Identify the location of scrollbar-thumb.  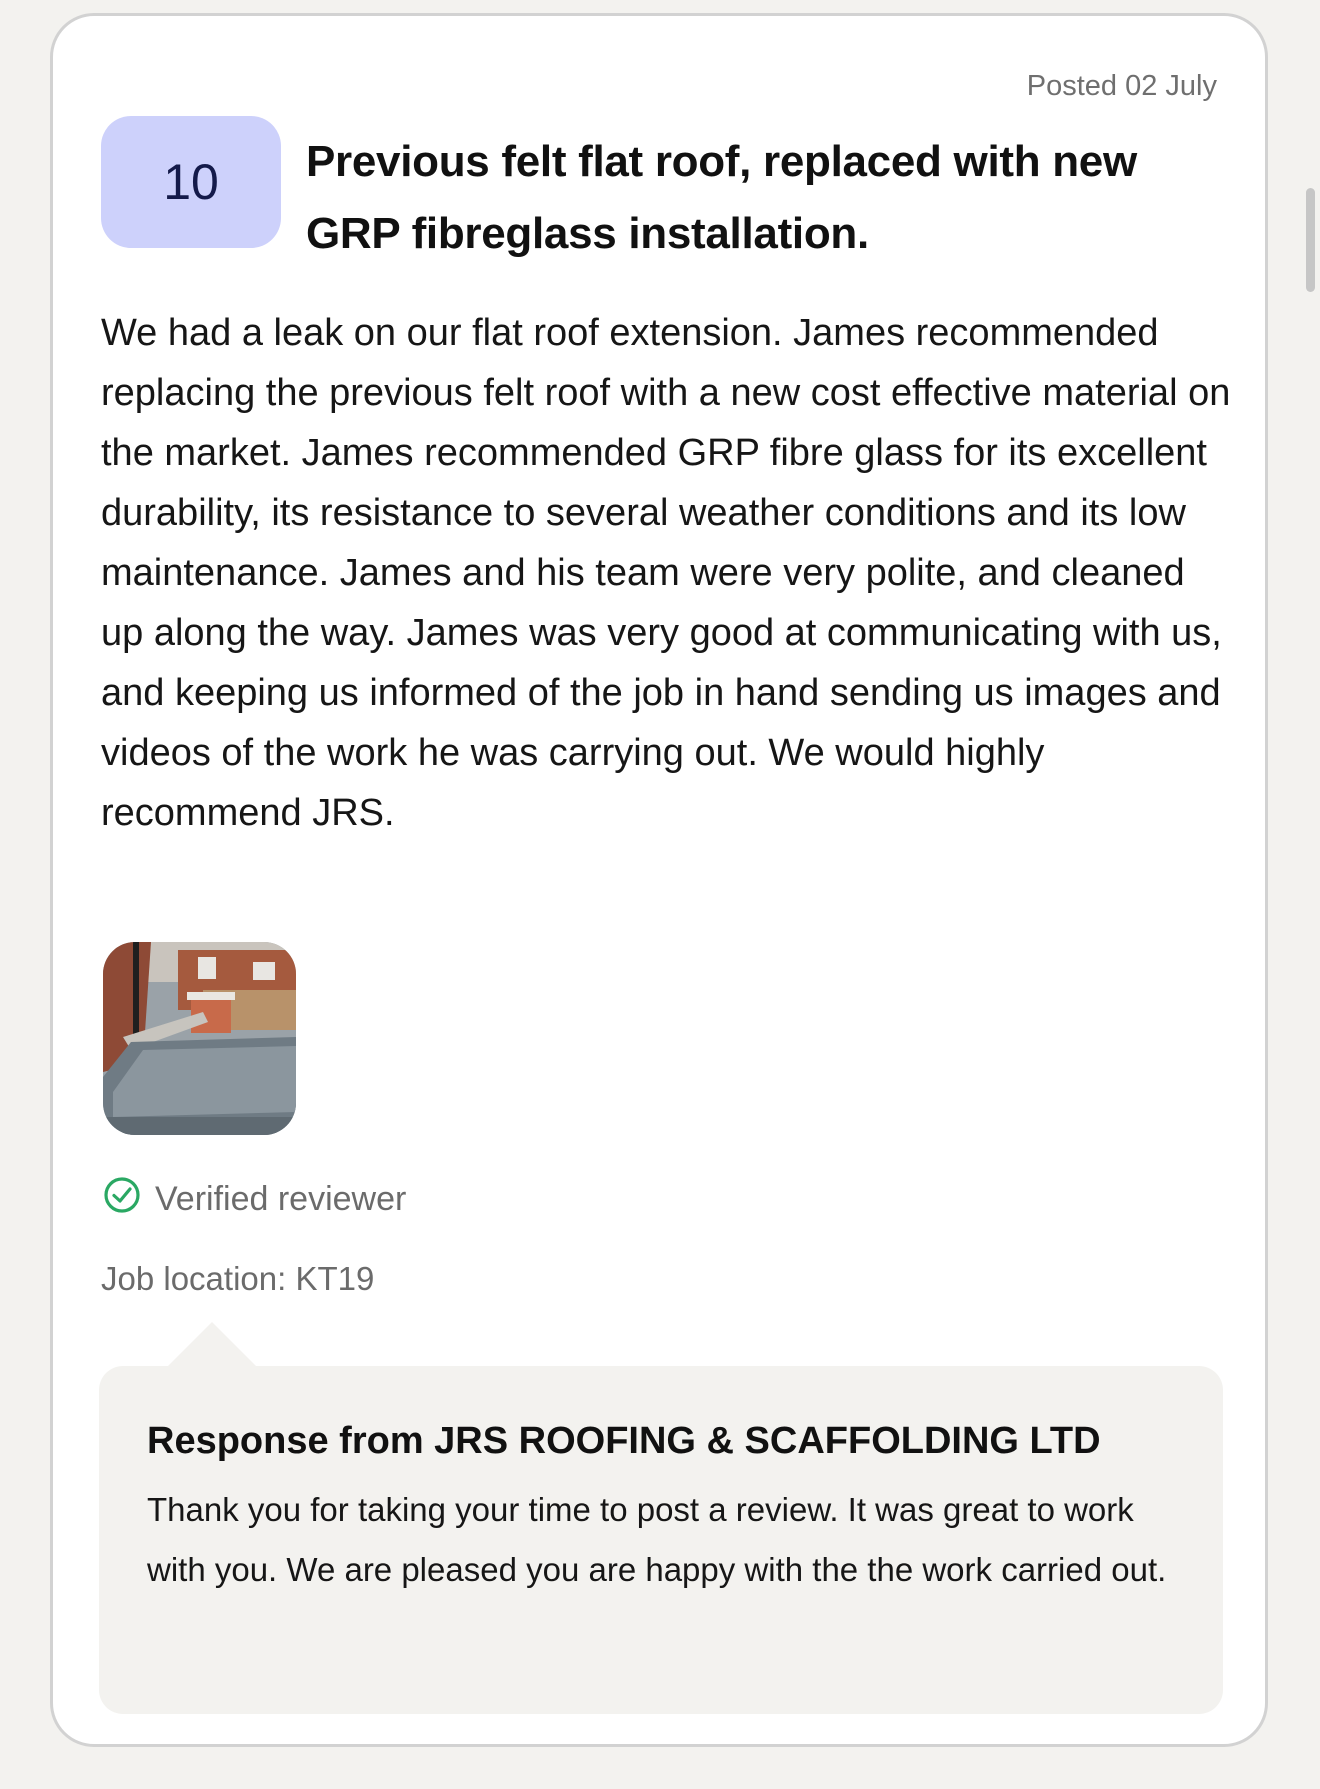
(1310, 240).